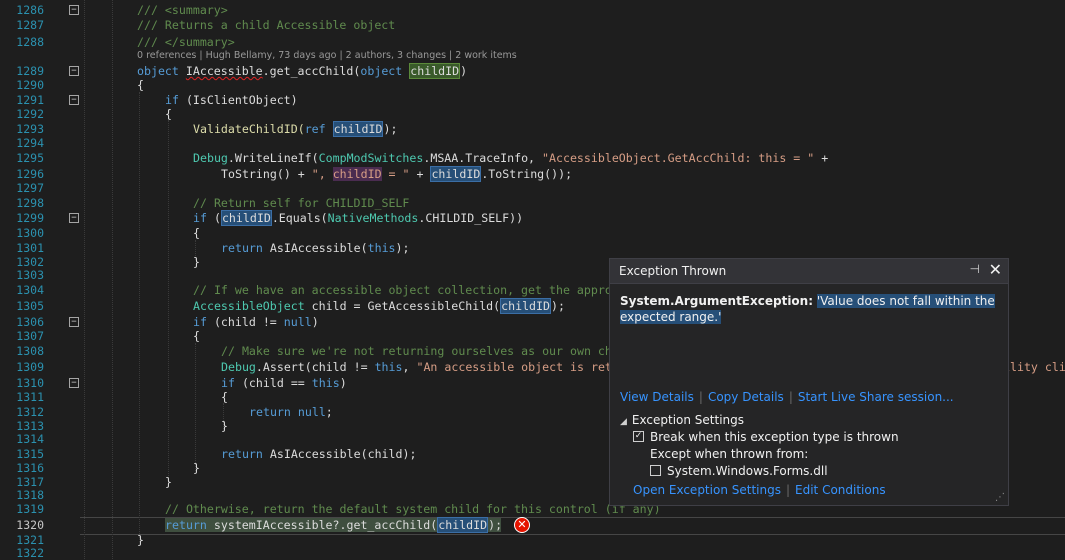 Image resolution: width=1065 pixels, height=560 pixels. What do you see at coordinates (623, 422) in the screenshot?
I see `caret-down-icon: ◢` at bounding box center [623, 422].